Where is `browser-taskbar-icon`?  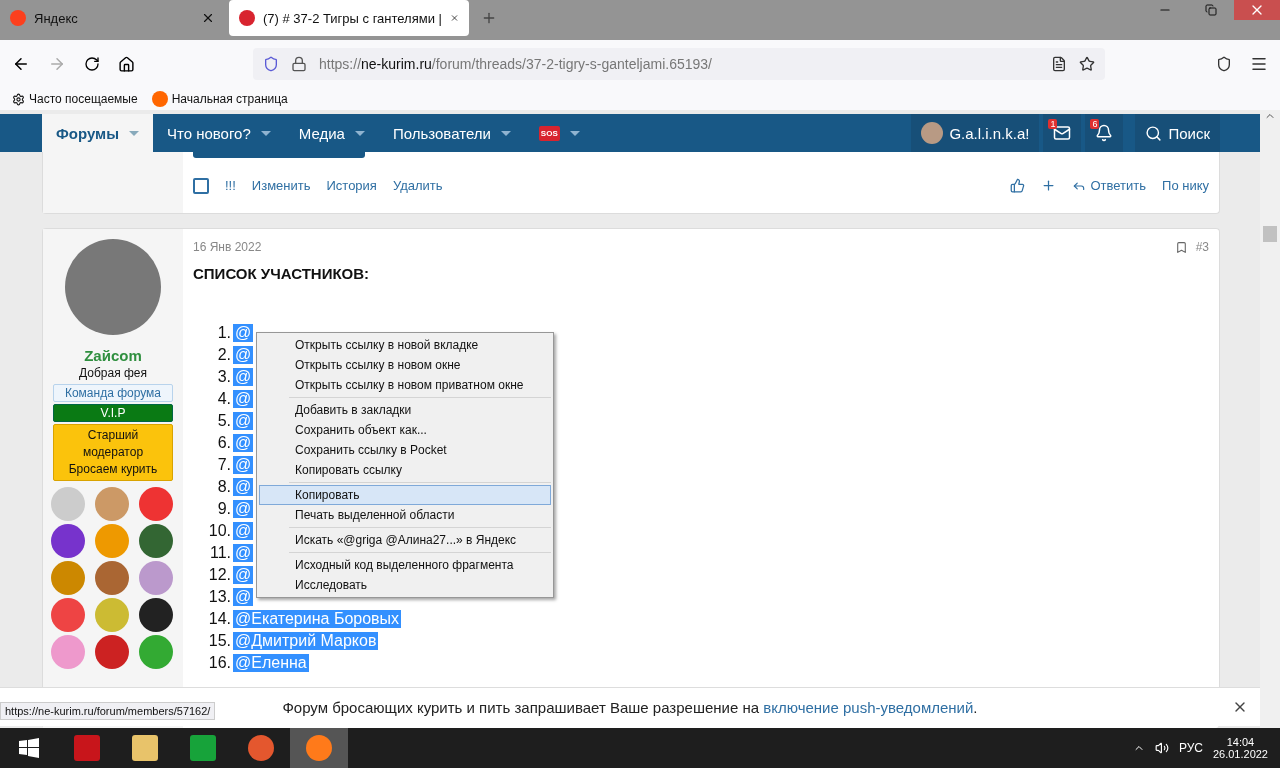 browser-taskbar-icon is located at coordinates (319, 748).